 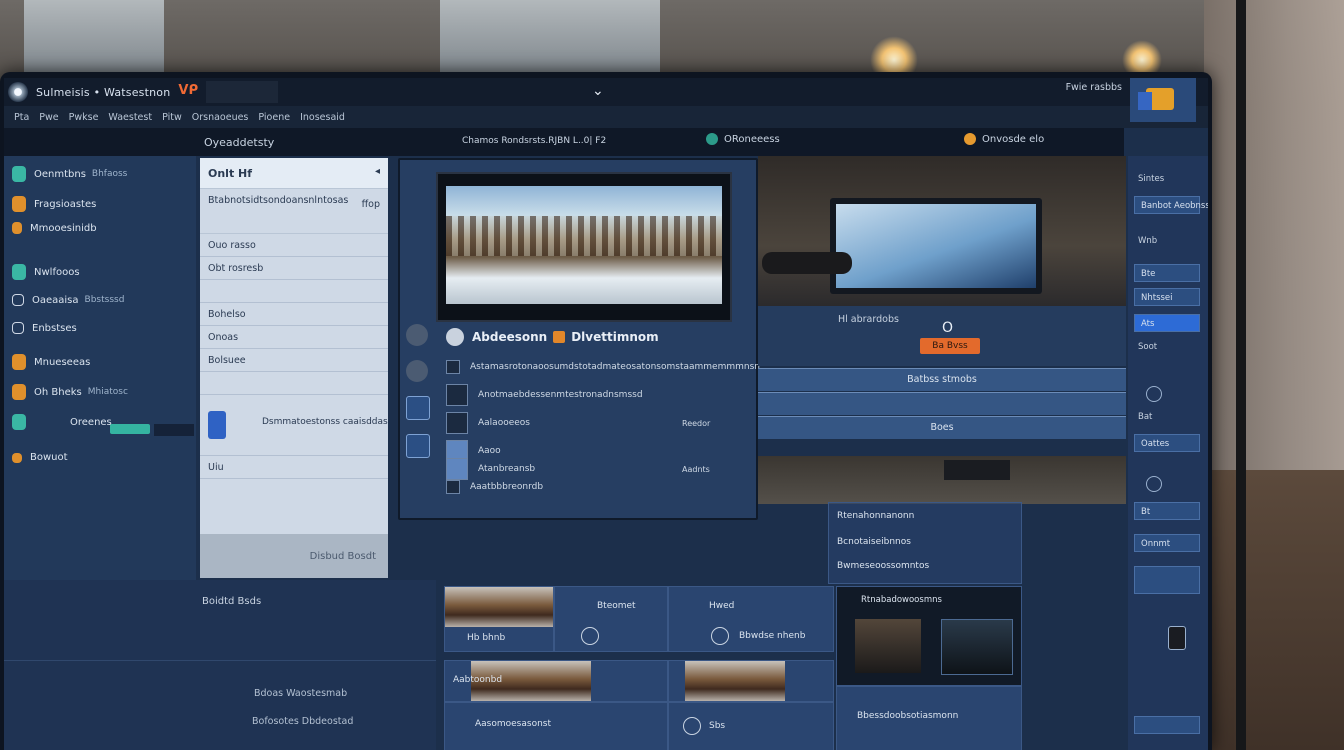 What do you see at coordinates (418, 408) in the screenshot?
I see `screen-icon` at bounding box center [418, 408].